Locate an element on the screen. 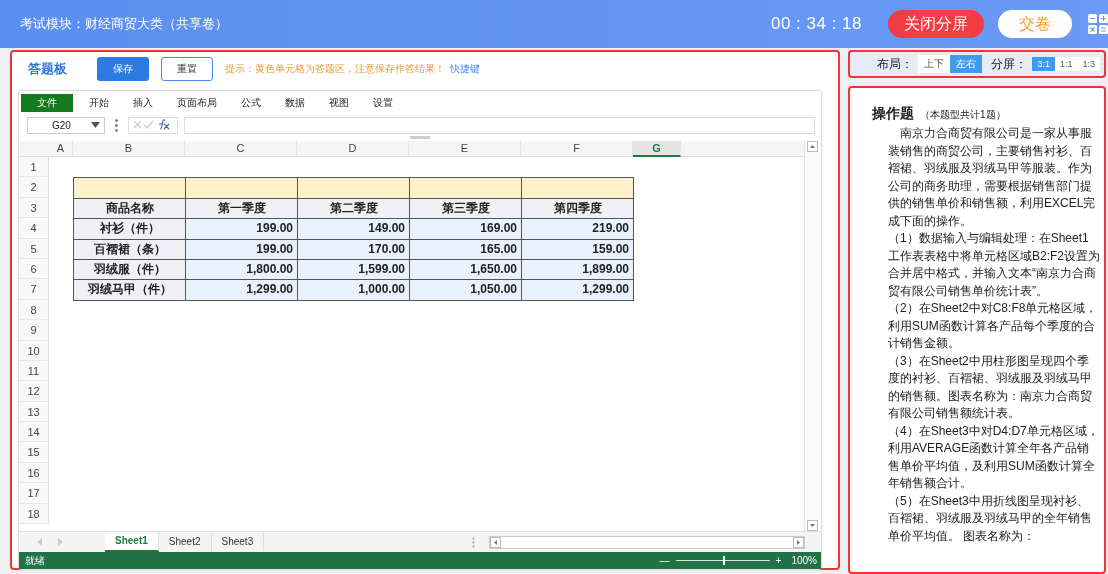  question-text: （4）在Sheet3中对D4:D7单元格区域，利用AVERAGE函数计算全年各产品销售单价平均值，及利用SUM函数计算全年销售额合计。 is located at coordinates (994, 457).